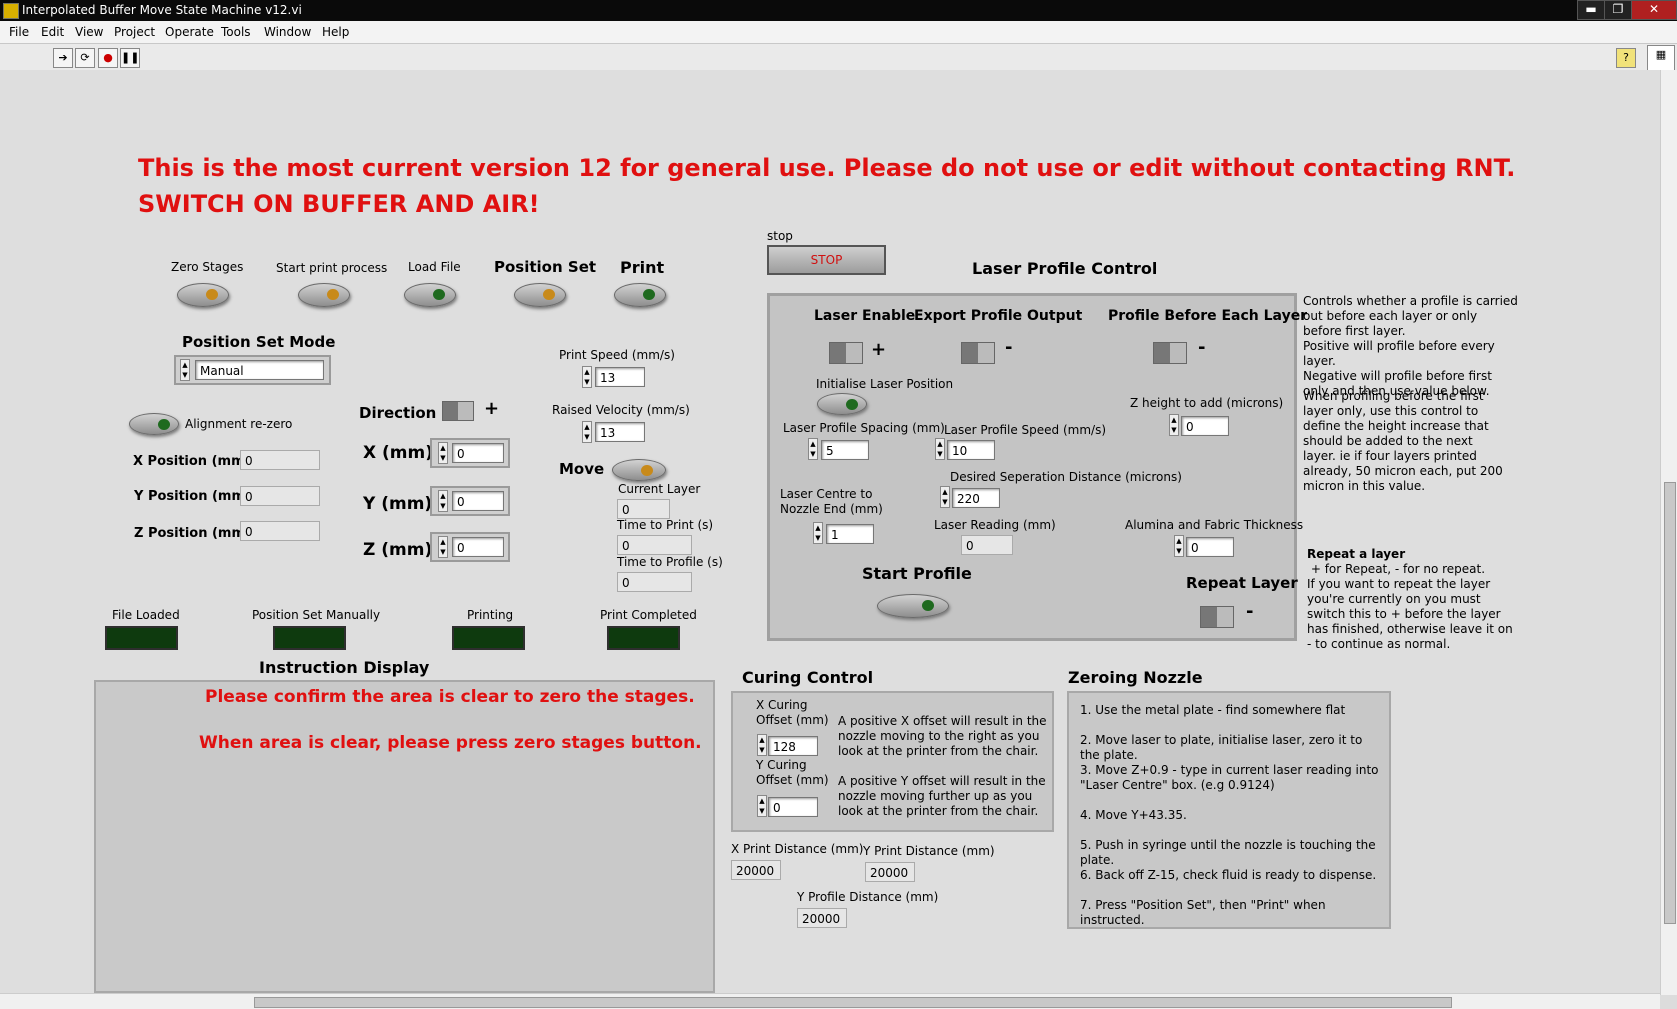  I want to click on menu-operate: Operate, so click(189, 32).